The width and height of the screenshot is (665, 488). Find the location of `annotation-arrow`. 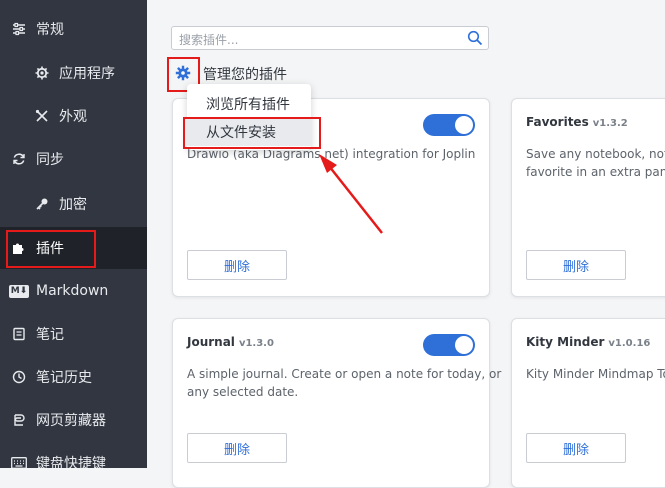

annotation-arrow is located at coordinates (351, 194).